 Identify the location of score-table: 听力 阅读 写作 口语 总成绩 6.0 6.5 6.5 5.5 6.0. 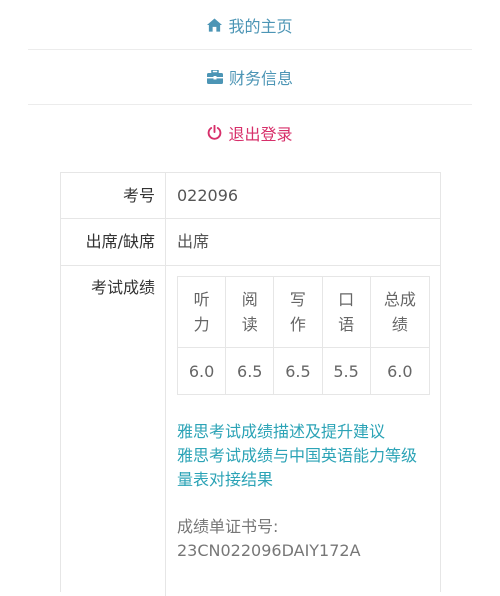
(303, 335).